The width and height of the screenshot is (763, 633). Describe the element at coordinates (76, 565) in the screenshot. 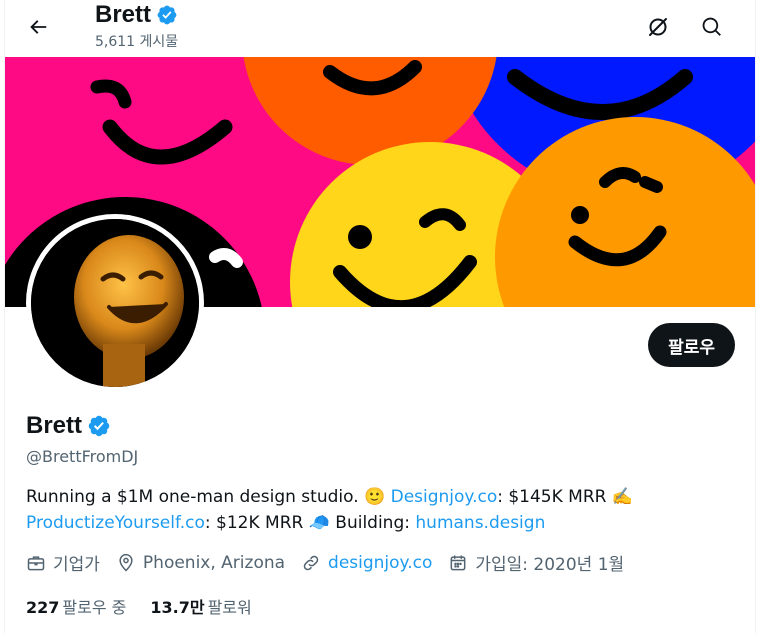

I see `meta-category-text: 기업가` at that location.